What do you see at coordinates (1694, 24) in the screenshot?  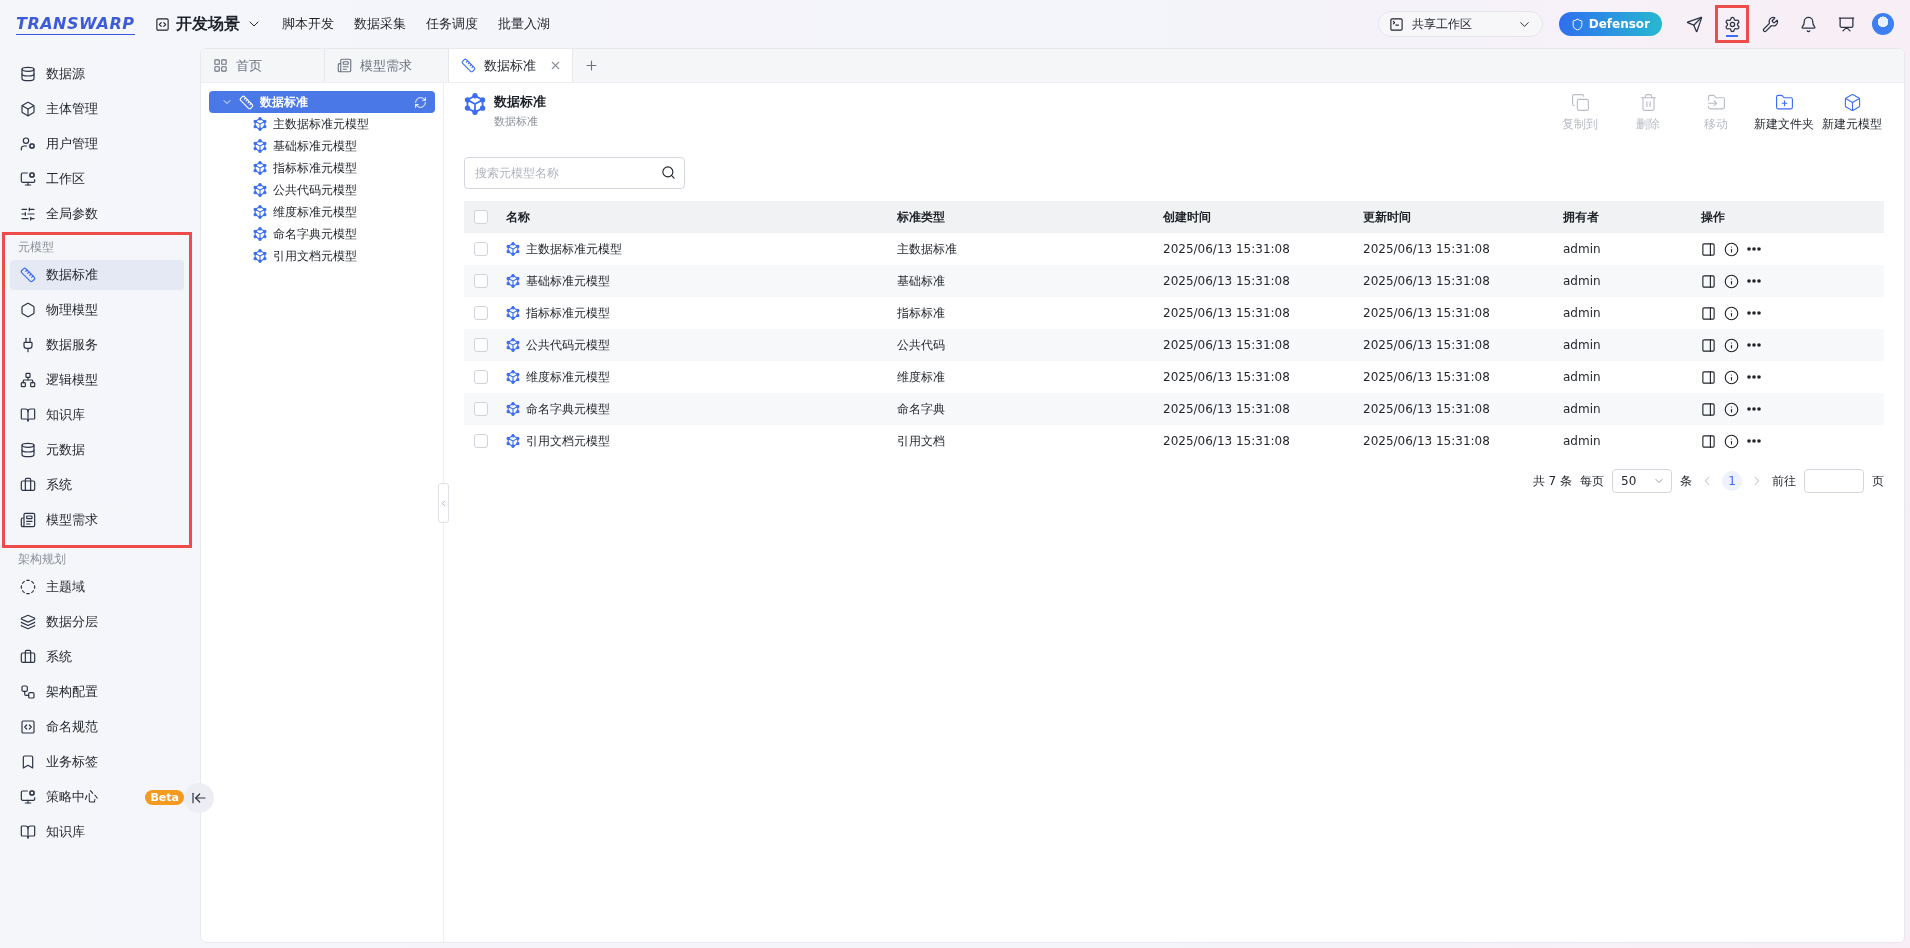 I see `send-icon` at bounding box center [1694, 24].